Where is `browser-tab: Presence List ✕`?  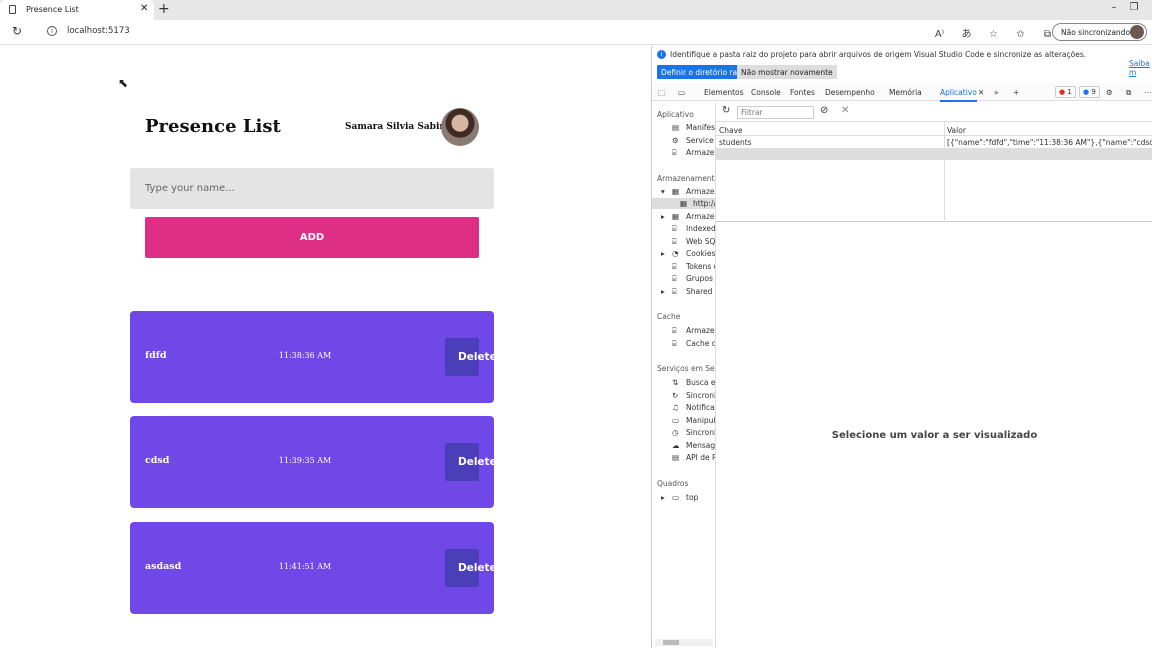
browser-tab: Presence List ✕ is located at coordinates (77, 10).